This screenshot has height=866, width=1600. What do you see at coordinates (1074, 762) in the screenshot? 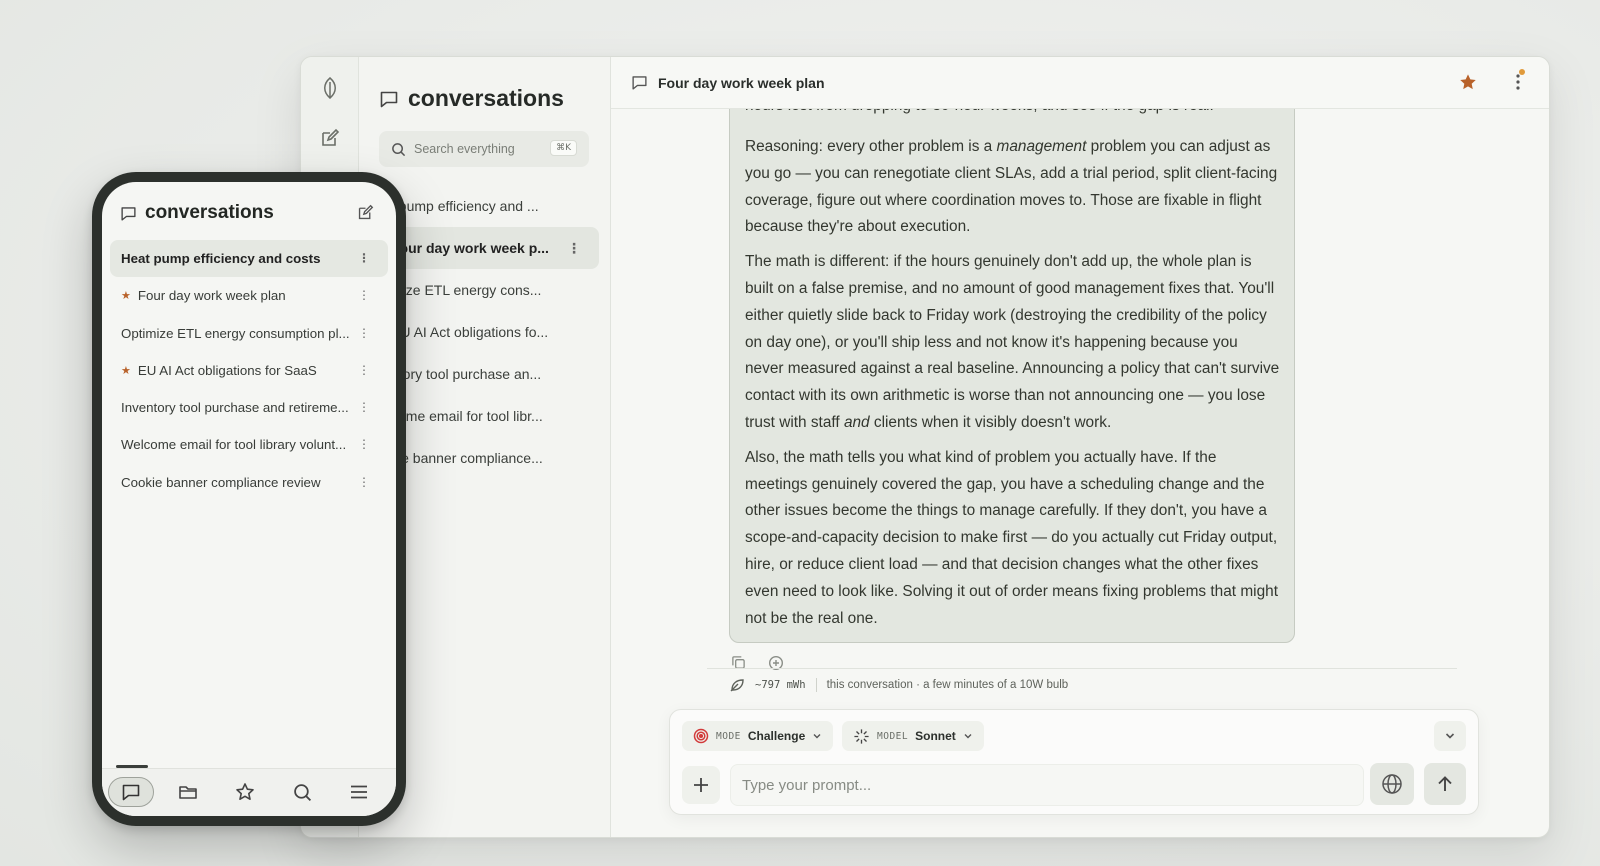
I see `prompt-composer: MODE Challenge MODEL Sonnet` at bounding box center [1074, 762].